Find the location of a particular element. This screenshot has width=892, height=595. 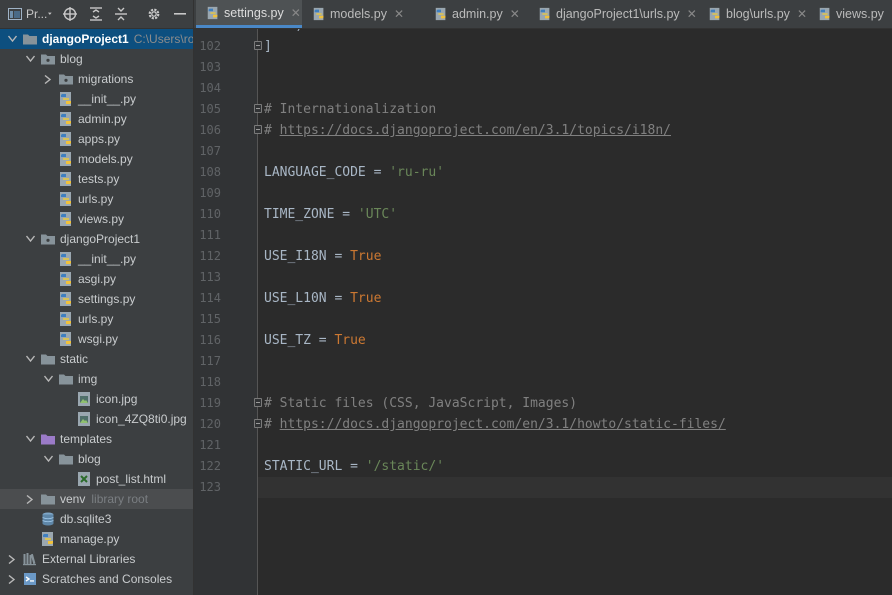

code-line: 108 LANGUAGE_CODE = 'ru-ru' is located at coordinates (543, 172).